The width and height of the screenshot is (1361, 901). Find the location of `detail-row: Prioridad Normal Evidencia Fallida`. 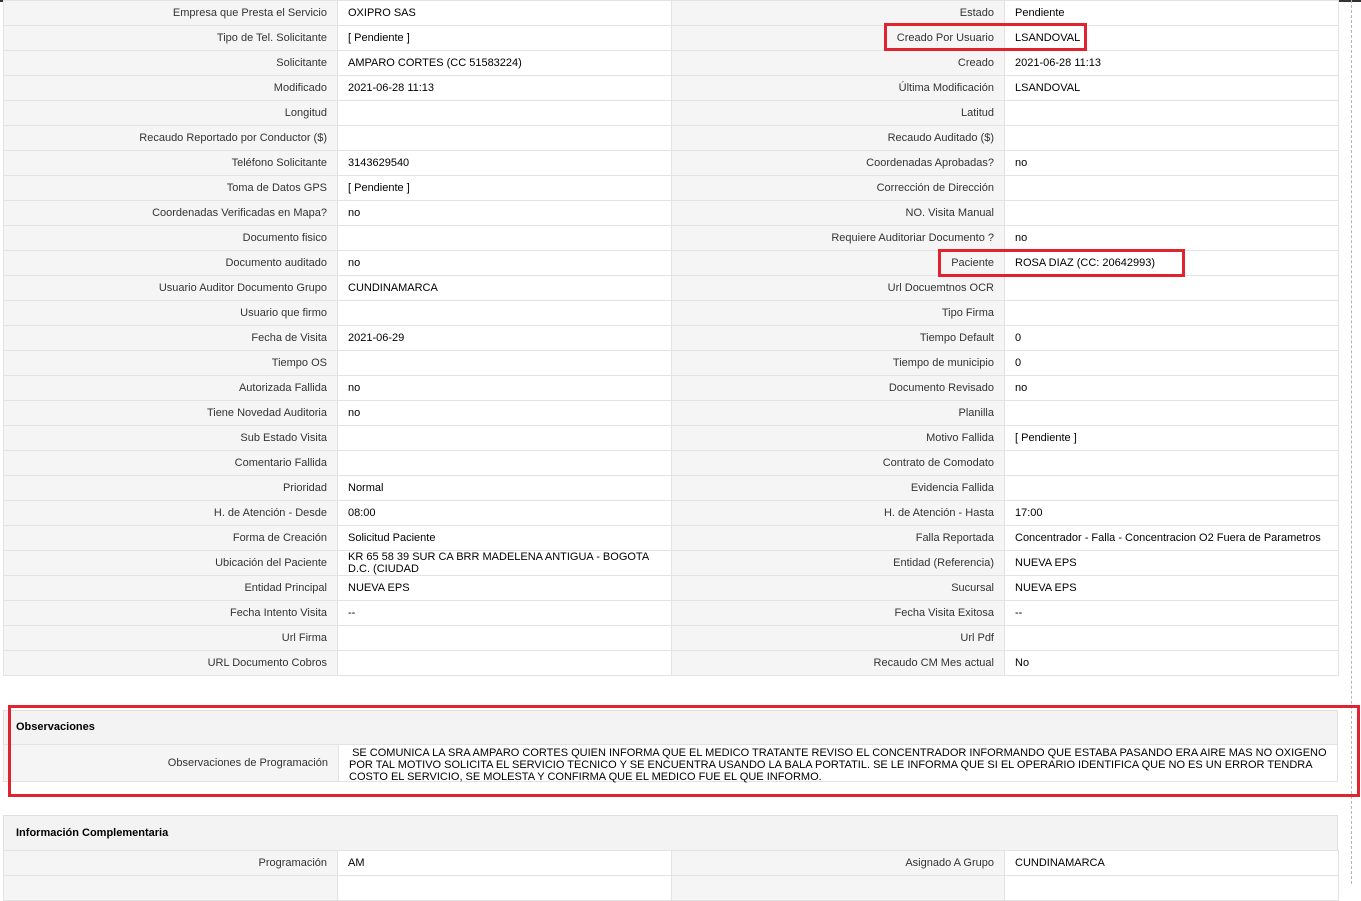

detail-row: Prioridad Normal Evidencia Fallida is located at coordinates (671, 488).